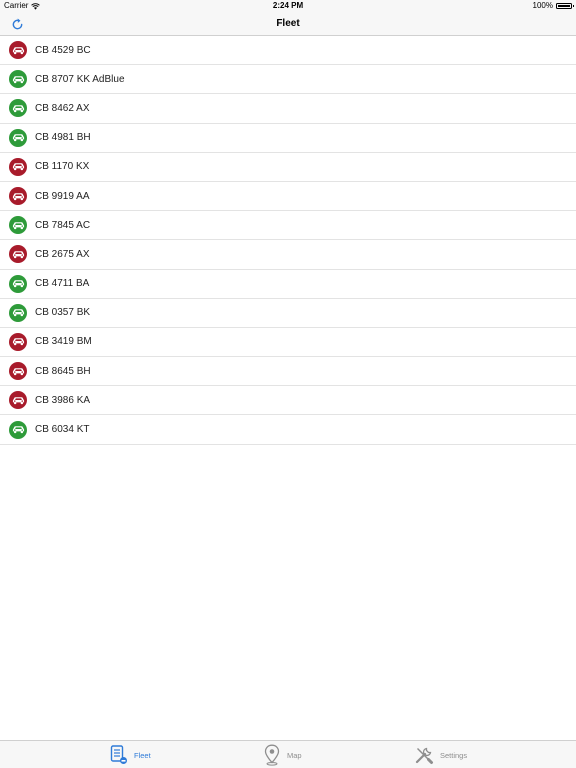 The width and height of the screenshot is (576, 768). What do you see at coordinates (288, 197) in the screenshot?
I see `vehicle-row: CB 9919 AA` at bounding box center [288, 197].